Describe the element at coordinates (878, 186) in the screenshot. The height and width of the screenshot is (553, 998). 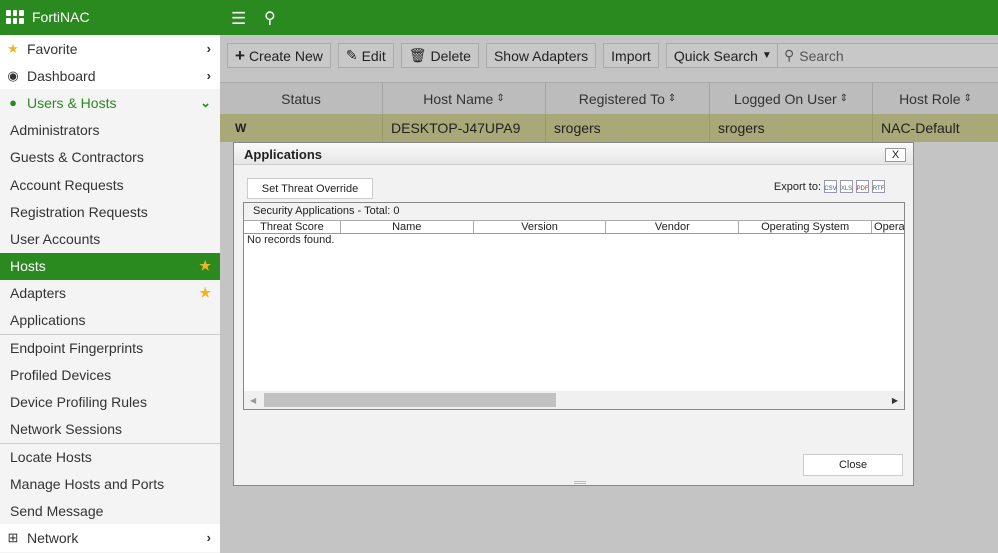
I see `rtf-export-icon: RTF` at that location.